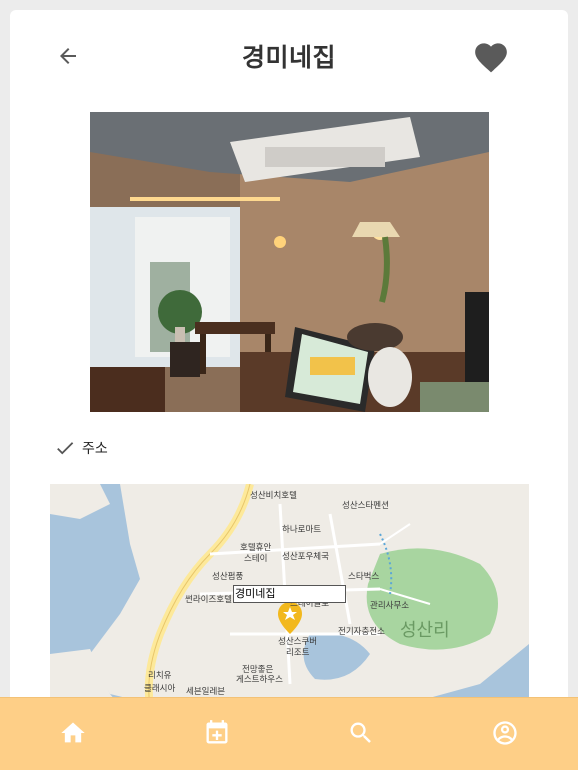  Describe the element at coordinates (160, 676) in the screenshot. I see `map-label: 리치유` at that location.